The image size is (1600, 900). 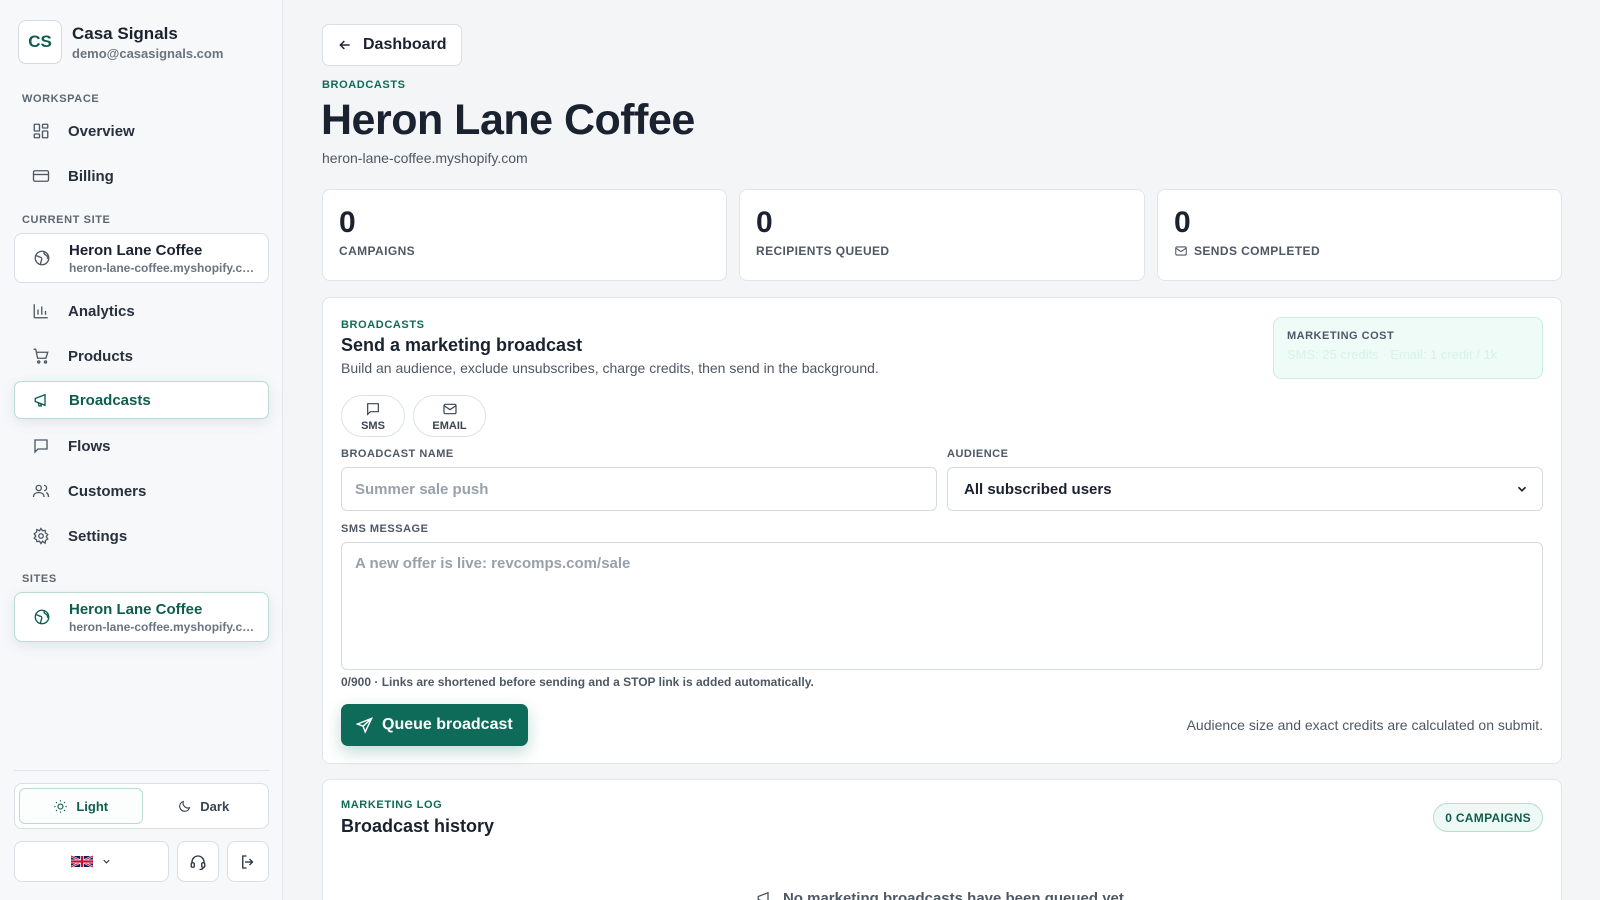 What do you see at coordinates (397, 454) in the screenshot?
I see `broadcast-name-label: BROADCAST NAME` at bounding box center [397, 454].